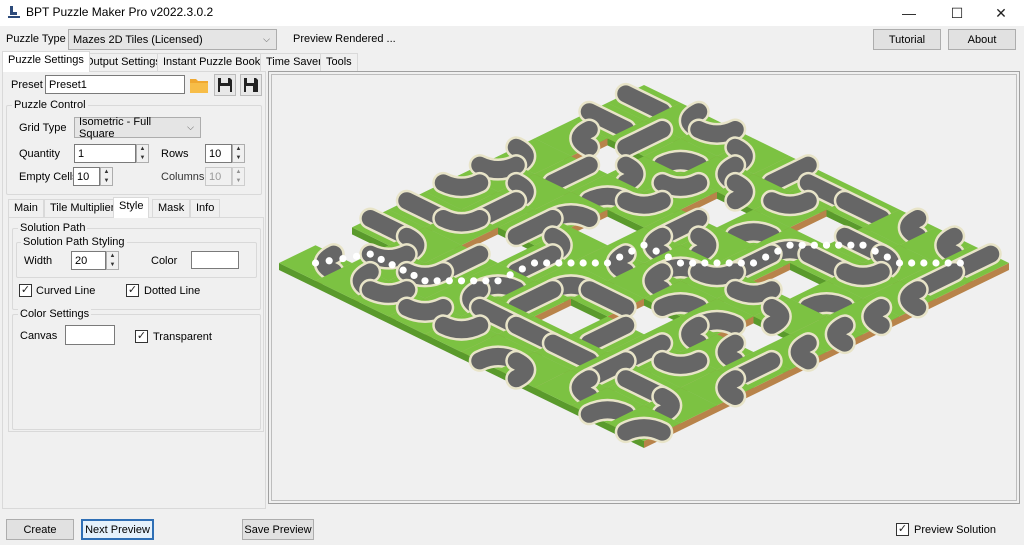  What do you see at coordinates (339, 62) in the screenshot?
I see `tab-tools: Tools` at bounding box center [339, 62].